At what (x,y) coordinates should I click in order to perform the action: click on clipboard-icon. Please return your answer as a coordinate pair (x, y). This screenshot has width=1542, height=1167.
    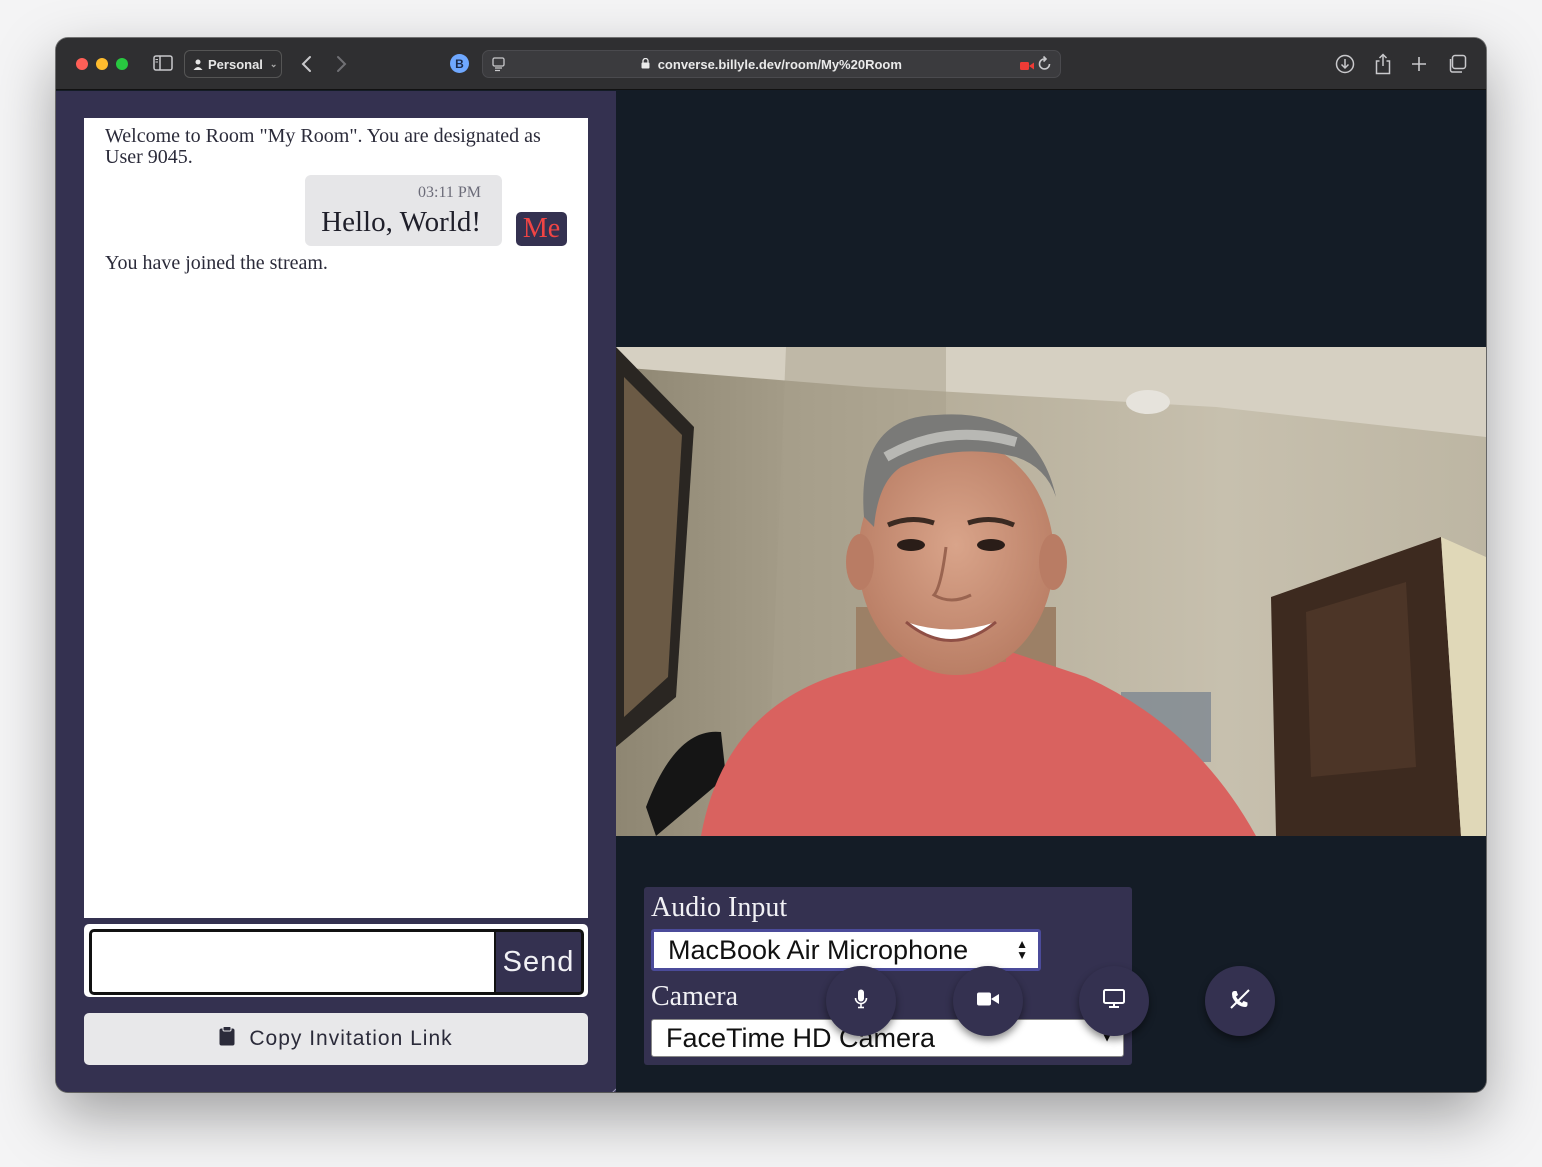
    Looking at the image, I should click on (227, 1039).